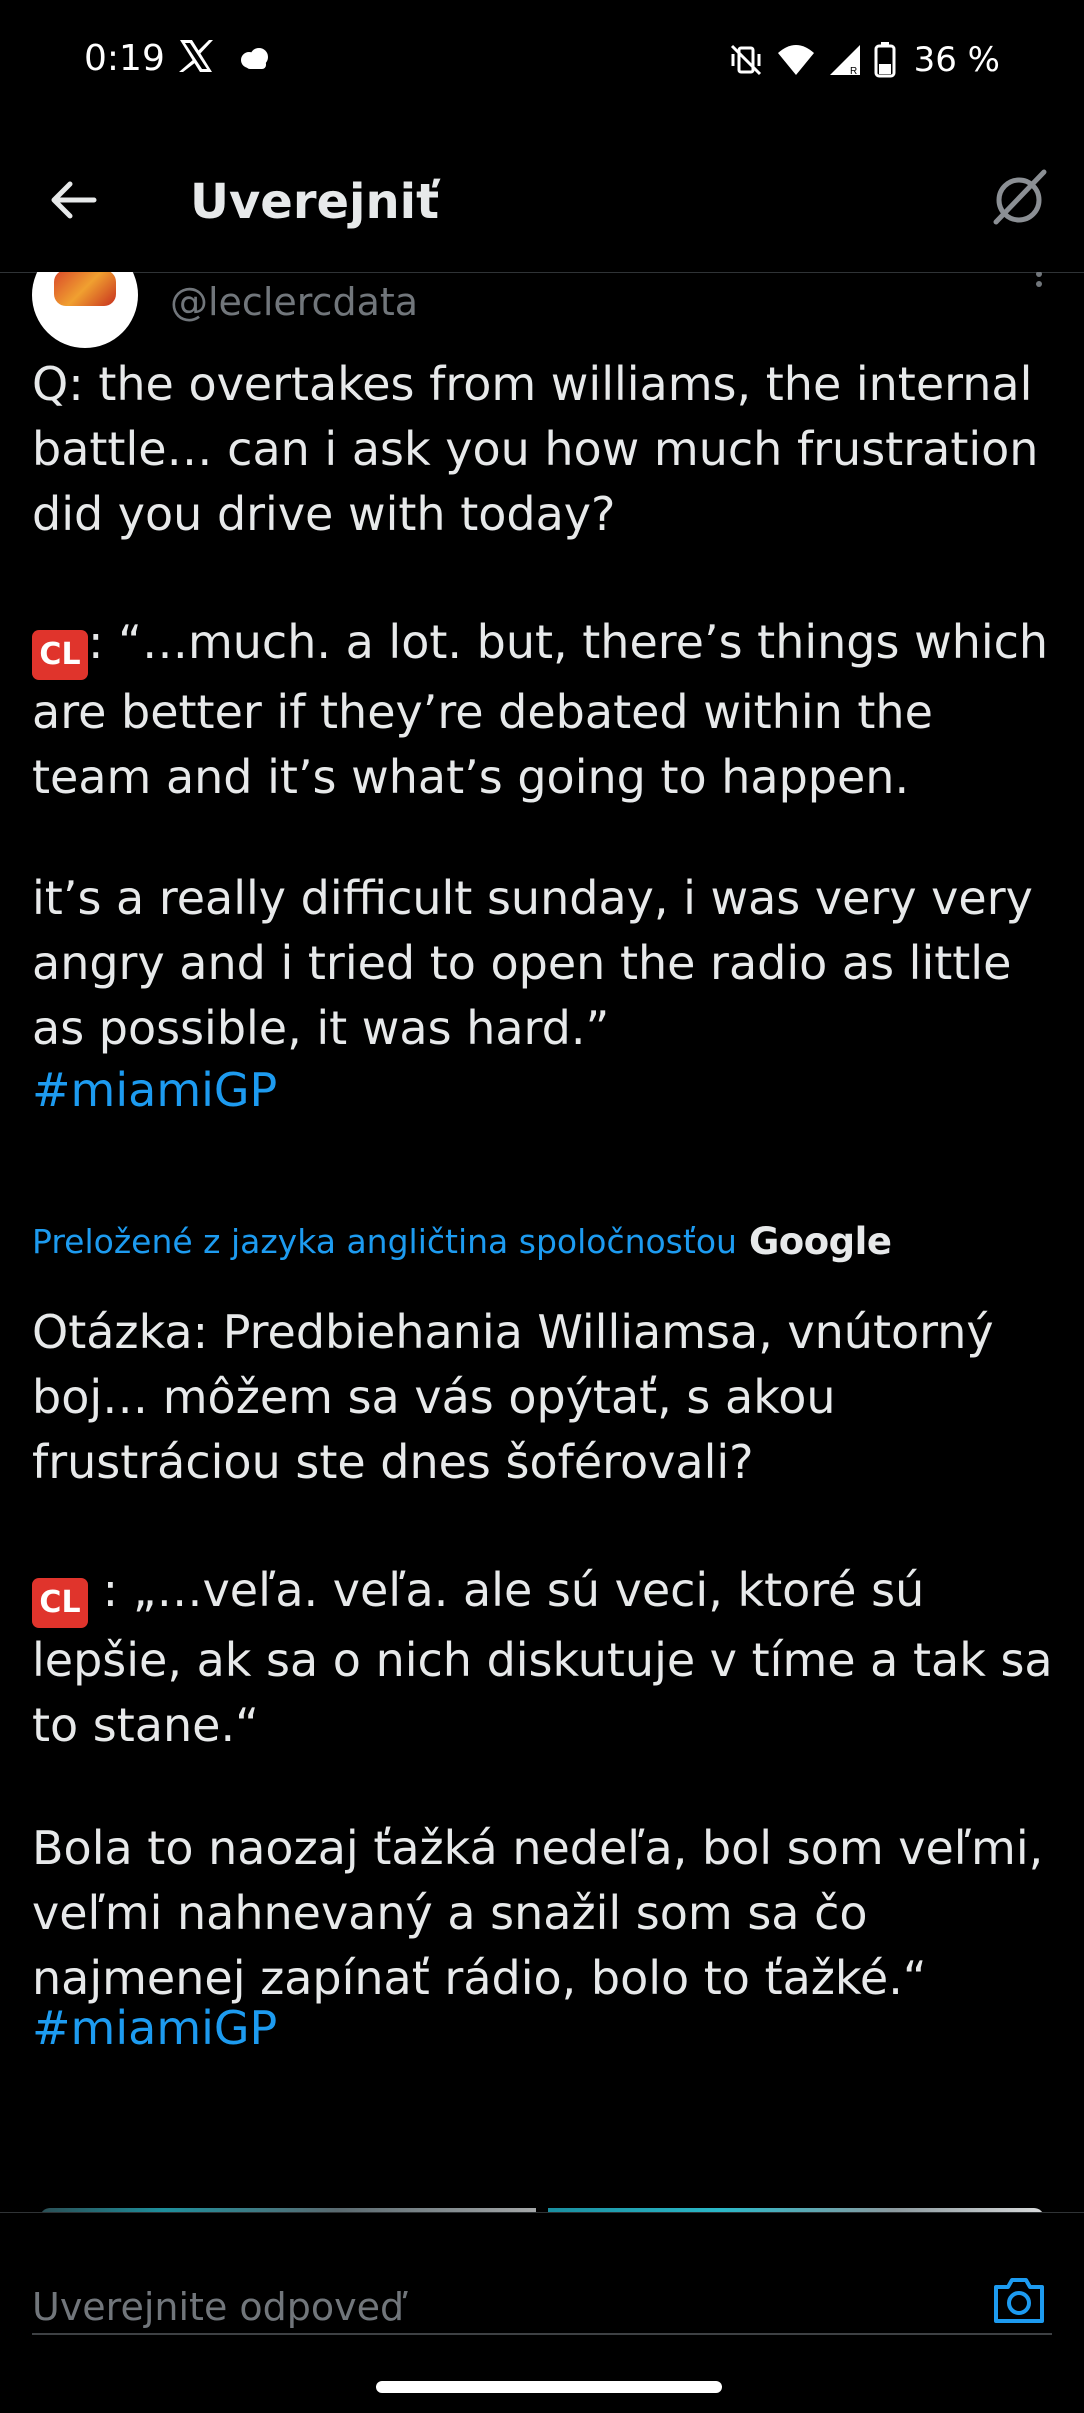 This screenshot has height=2413, width=1084. What do you see at coordinates (853, 71) in the screenshot?
I see `svg-text: R` at bounding box center [853, 71].